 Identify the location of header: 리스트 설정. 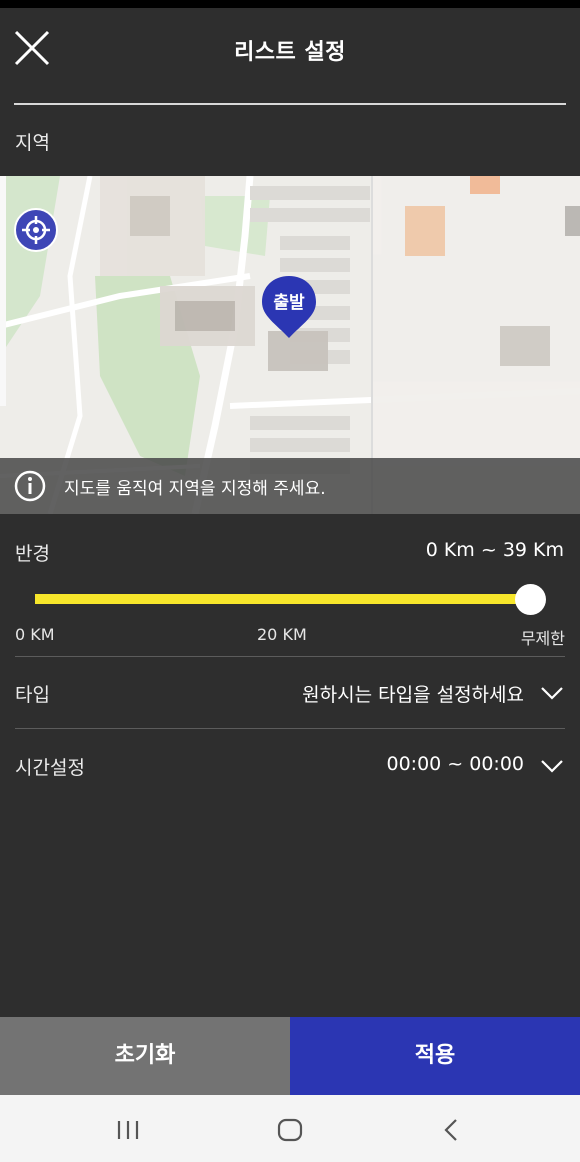
(290, 56).